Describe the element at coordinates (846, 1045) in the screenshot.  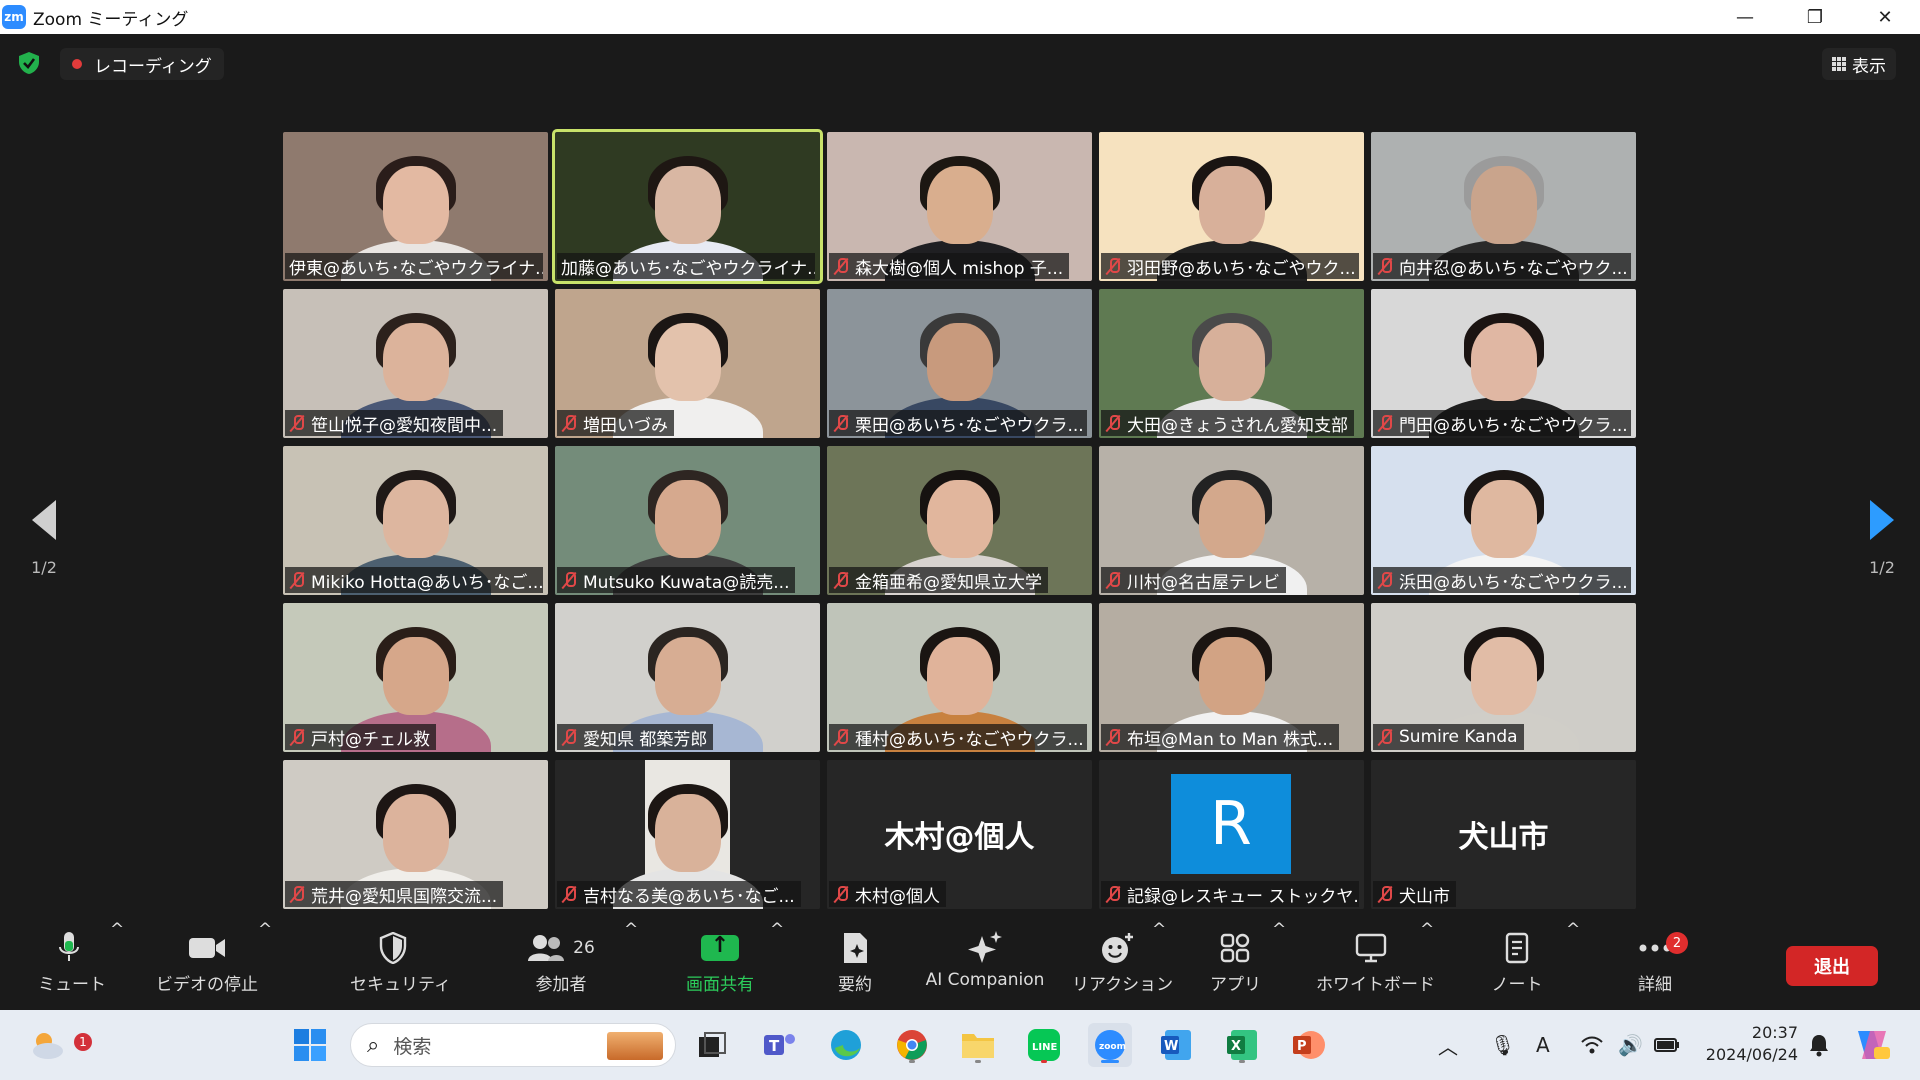
I see `edge-app` at that location.